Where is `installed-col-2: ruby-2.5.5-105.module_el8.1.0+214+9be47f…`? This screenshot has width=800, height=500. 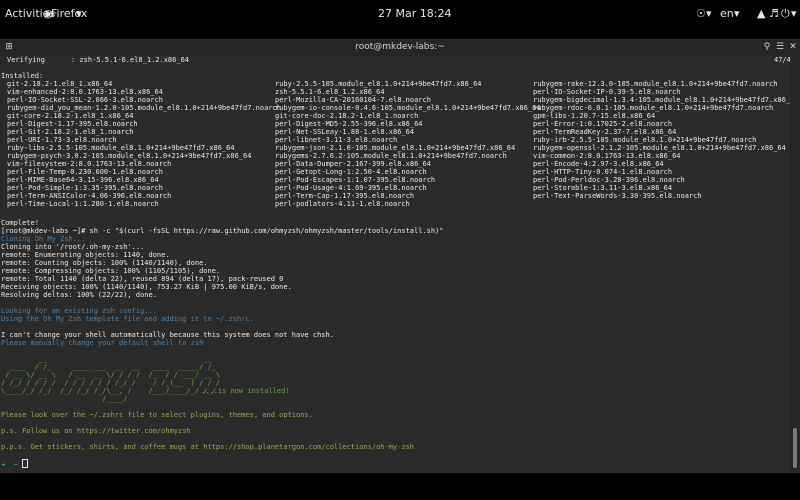 installed-col-2: ruby-2.5.5-105.module_el8.1.0+214+9be47f… is located at coordinates (408, 144).